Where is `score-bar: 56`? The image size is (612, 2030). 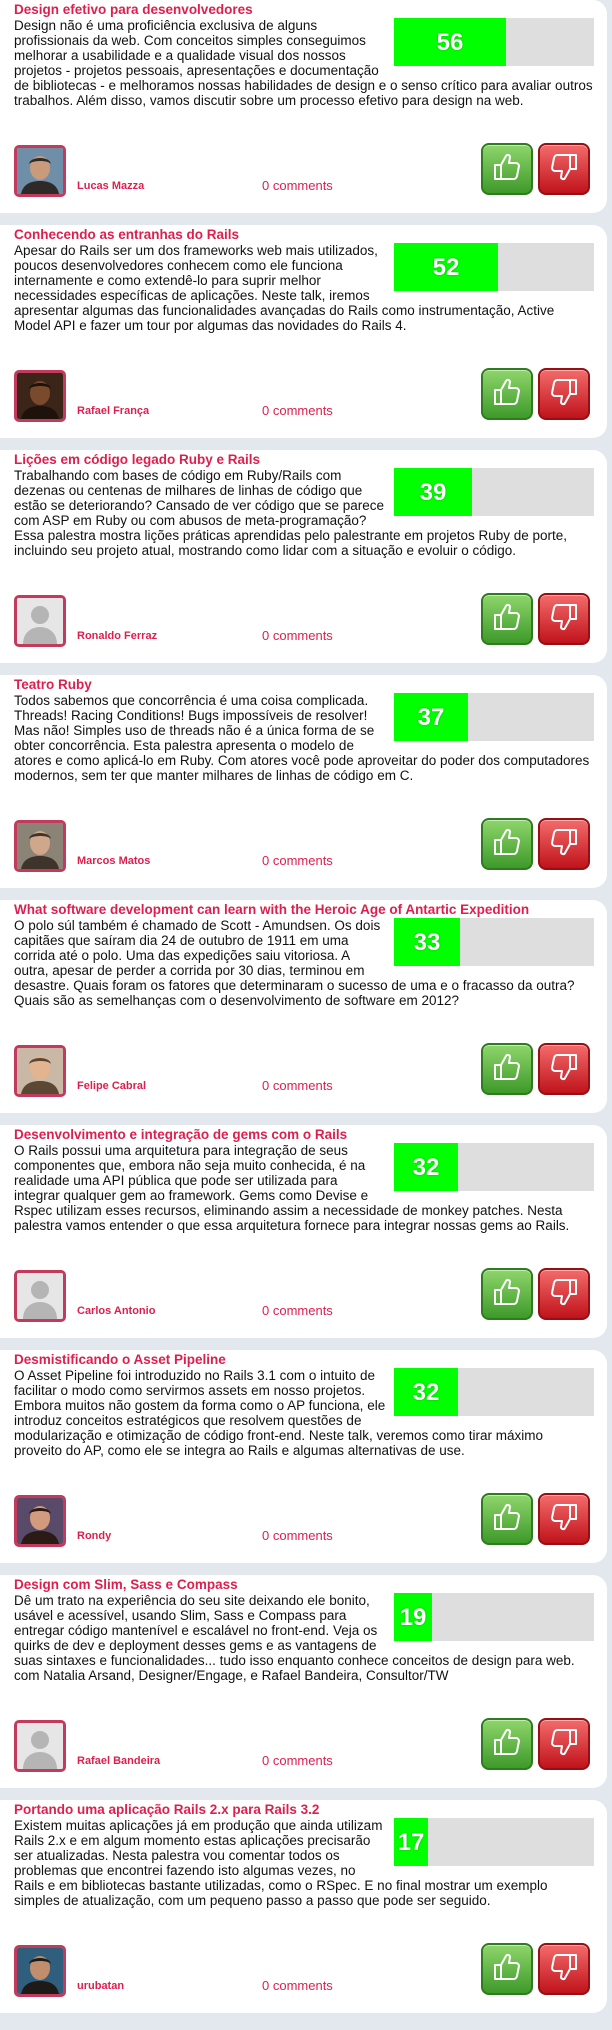
score-bar: 56 is located at coordinates (494, 42).